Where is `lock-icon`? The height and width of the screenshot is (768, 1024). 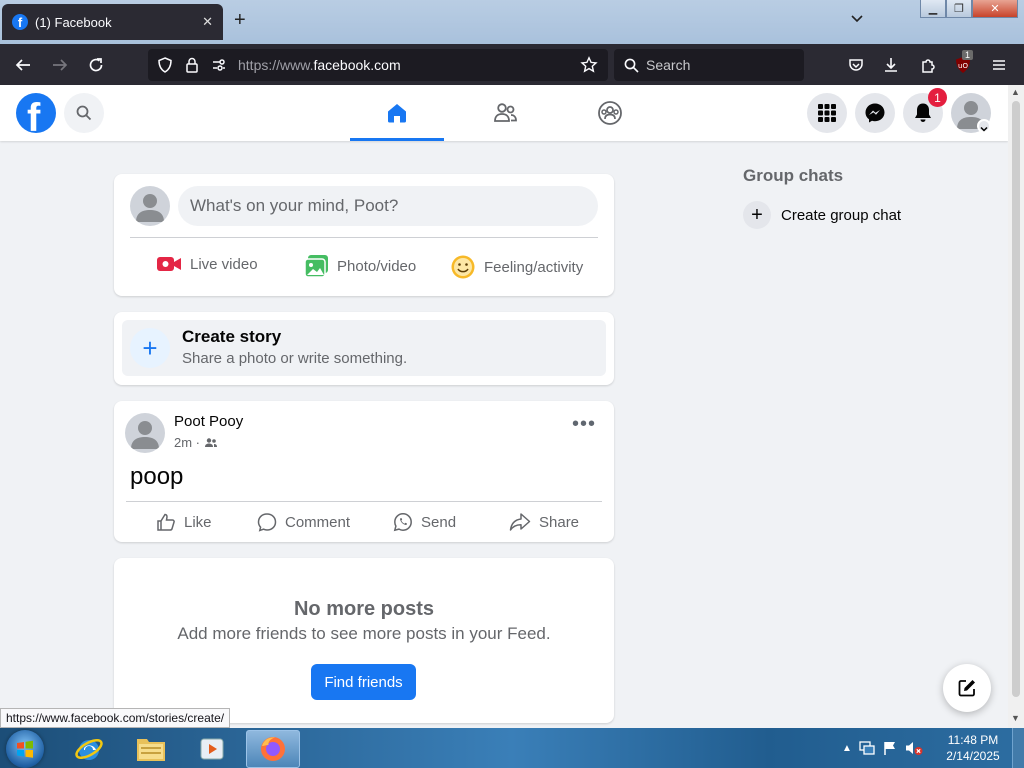
lock-icon is located at coordinates (192, 65).